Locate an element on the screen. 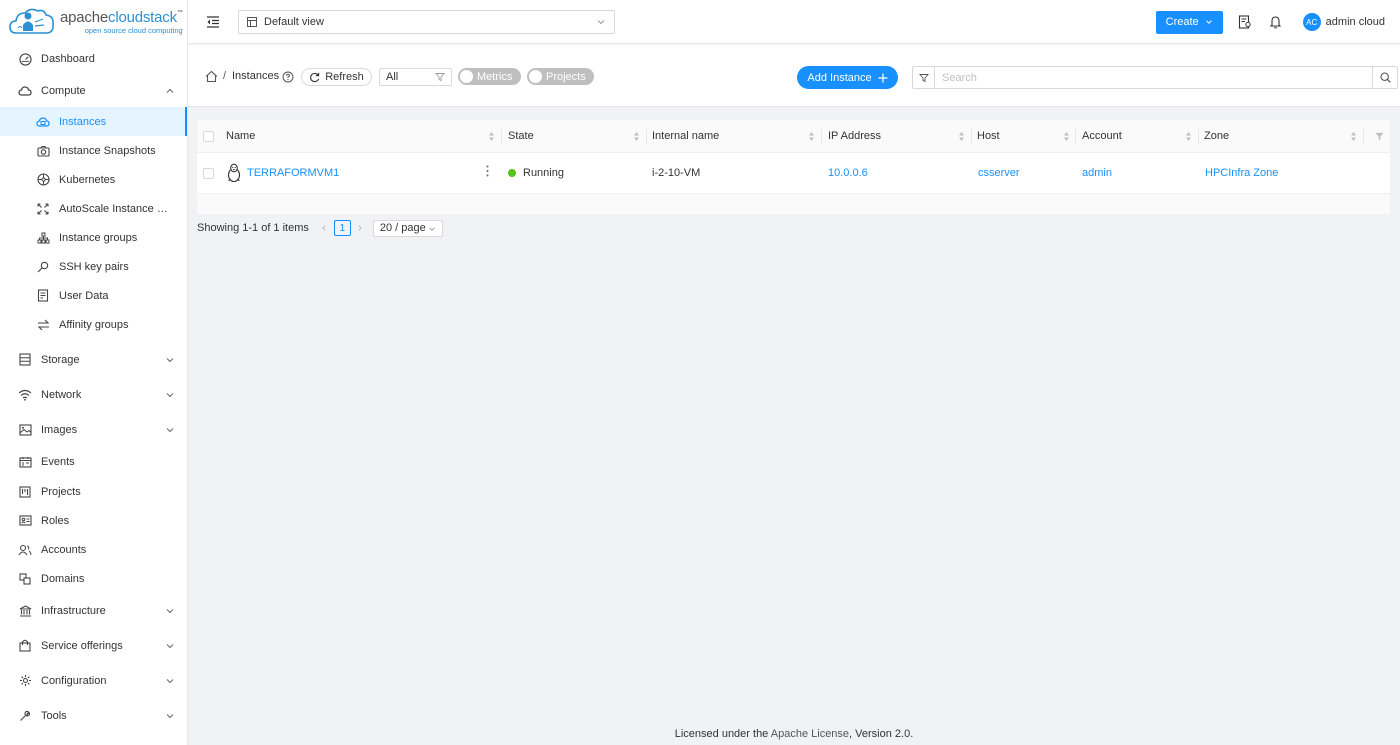  dashboard-icon is located at coordinates (25, 59).